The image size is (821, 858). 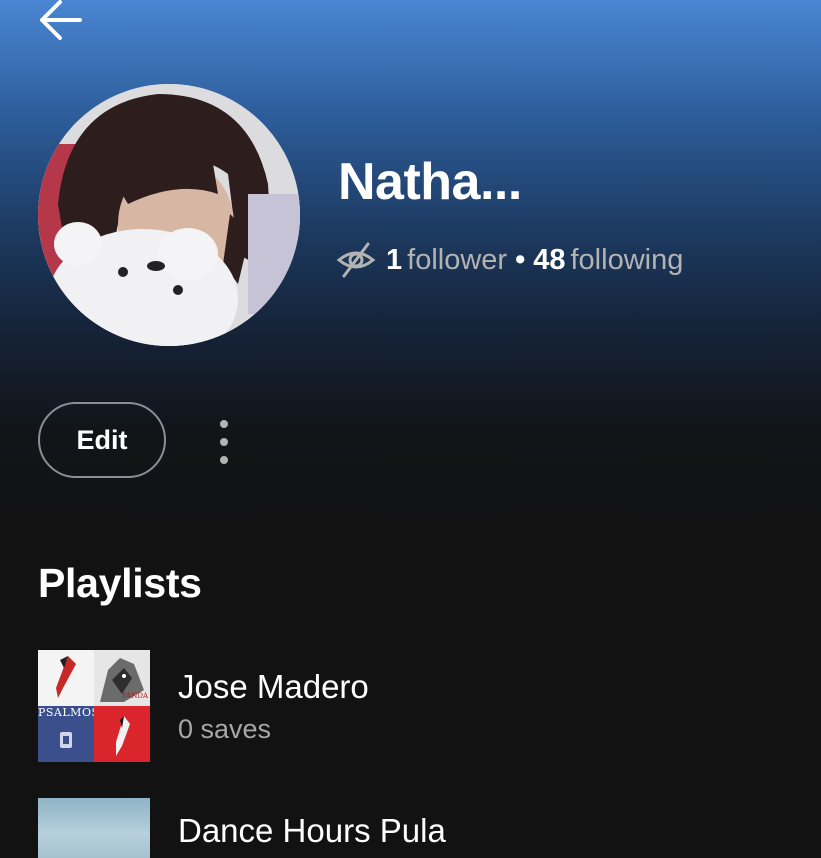 I want to click on more-options-button, so click(x=224, y=442).